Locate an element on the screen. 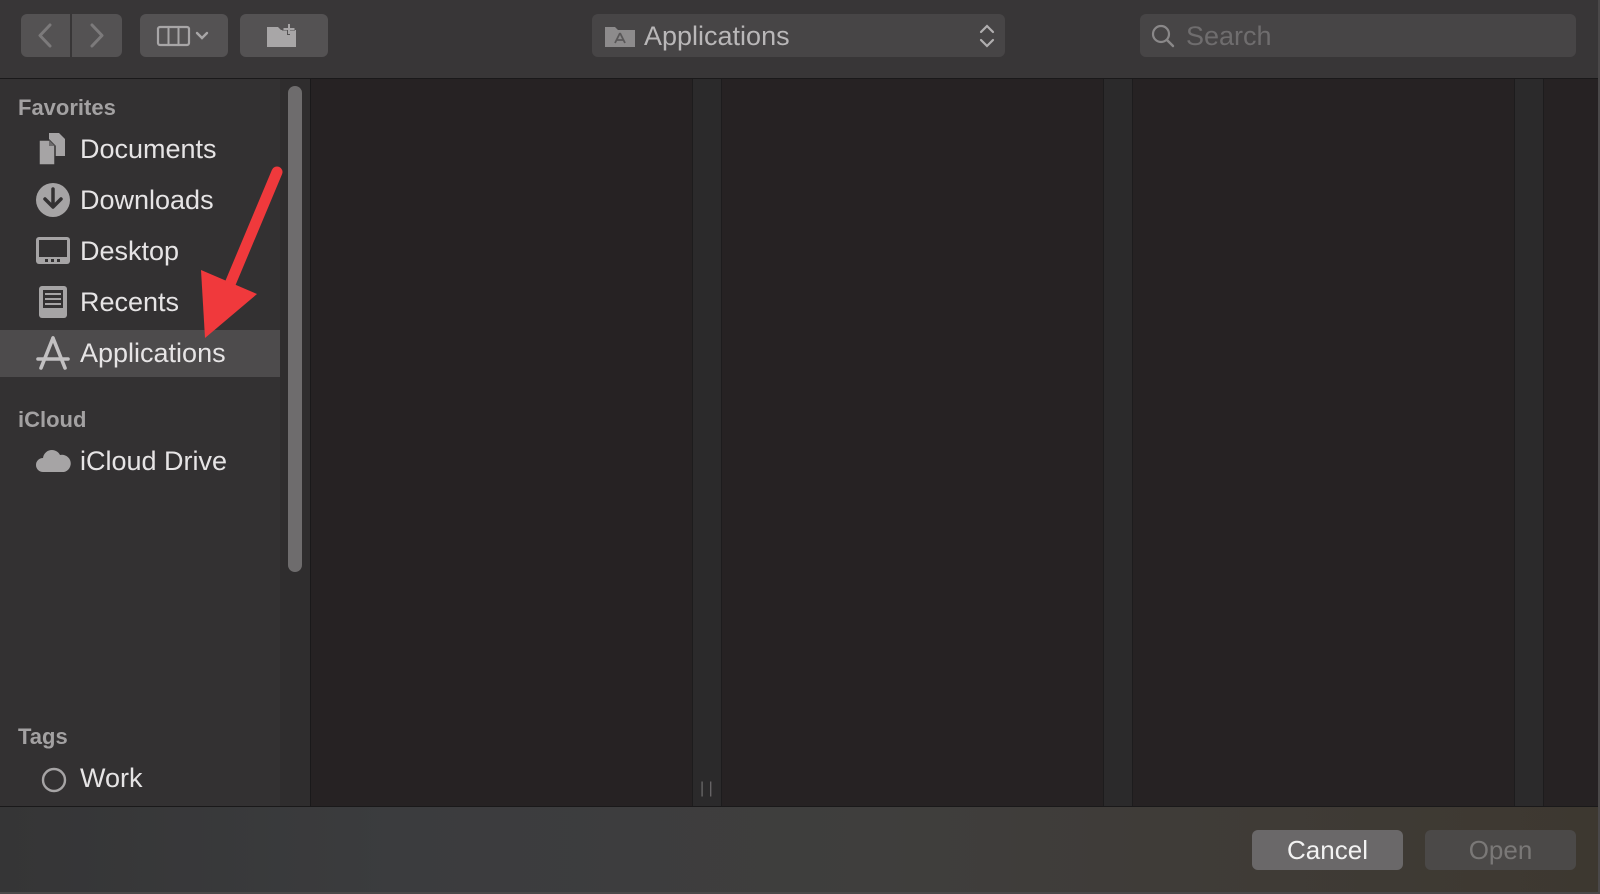 The image size is (1600, 894). favorites-section-title: Favorites is located at coordinates (67, 107).